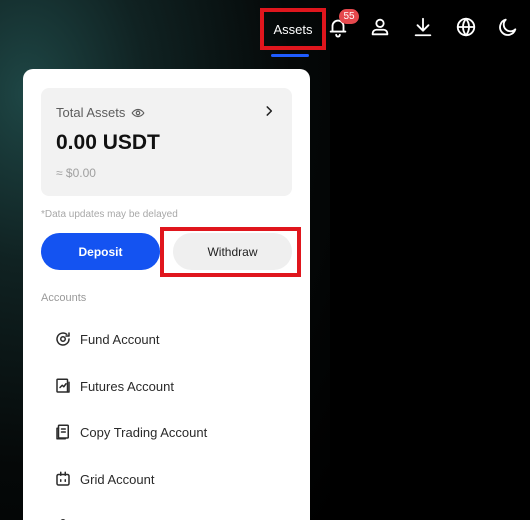 This screenshot has height=520, width=530. I want to click on moon-icon, so click(508, 27).